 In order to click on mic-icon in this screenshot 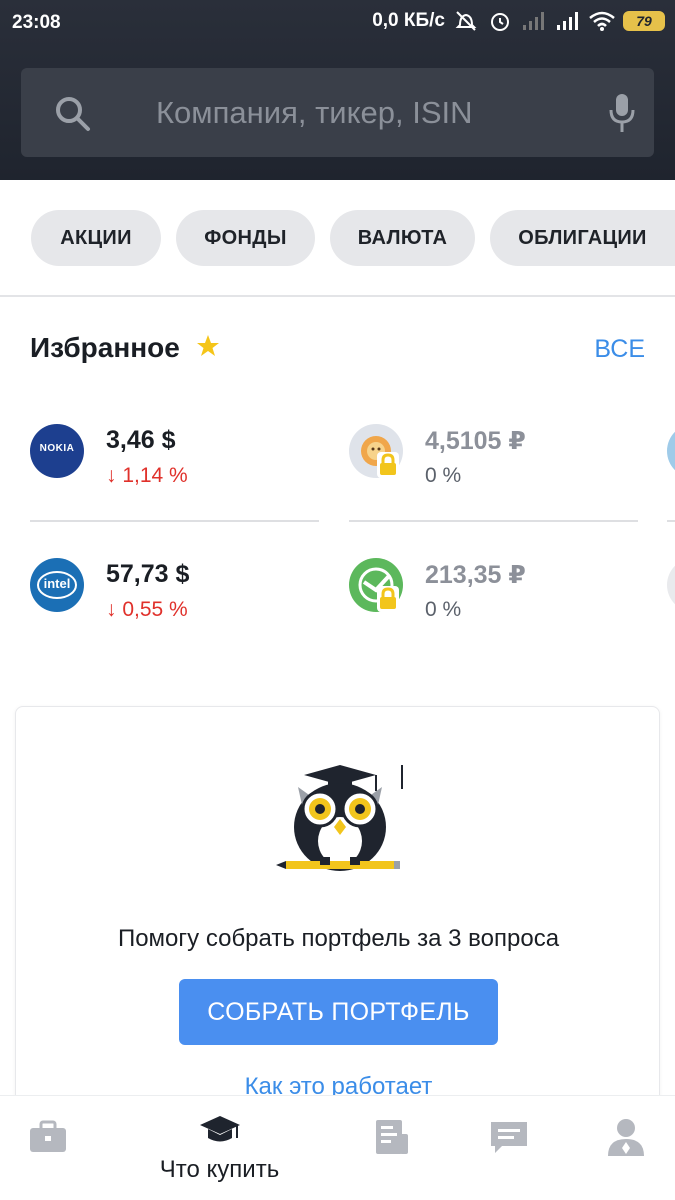, I will do `click(622, 113)`.